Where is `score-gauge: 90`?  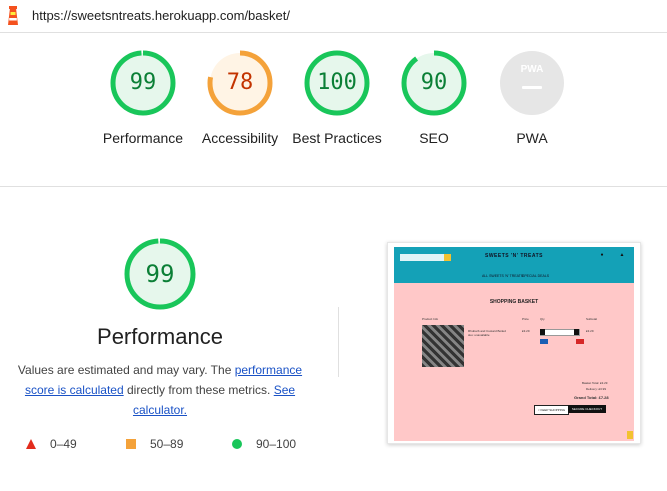
score-gauge: 90 is located at coordinates (434, 83).